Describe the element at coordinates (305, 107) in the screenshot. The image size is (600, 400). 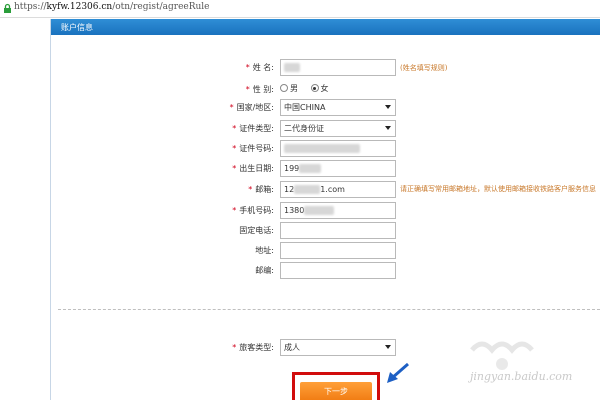
I see `country-value: 中国CHINA` at that location.